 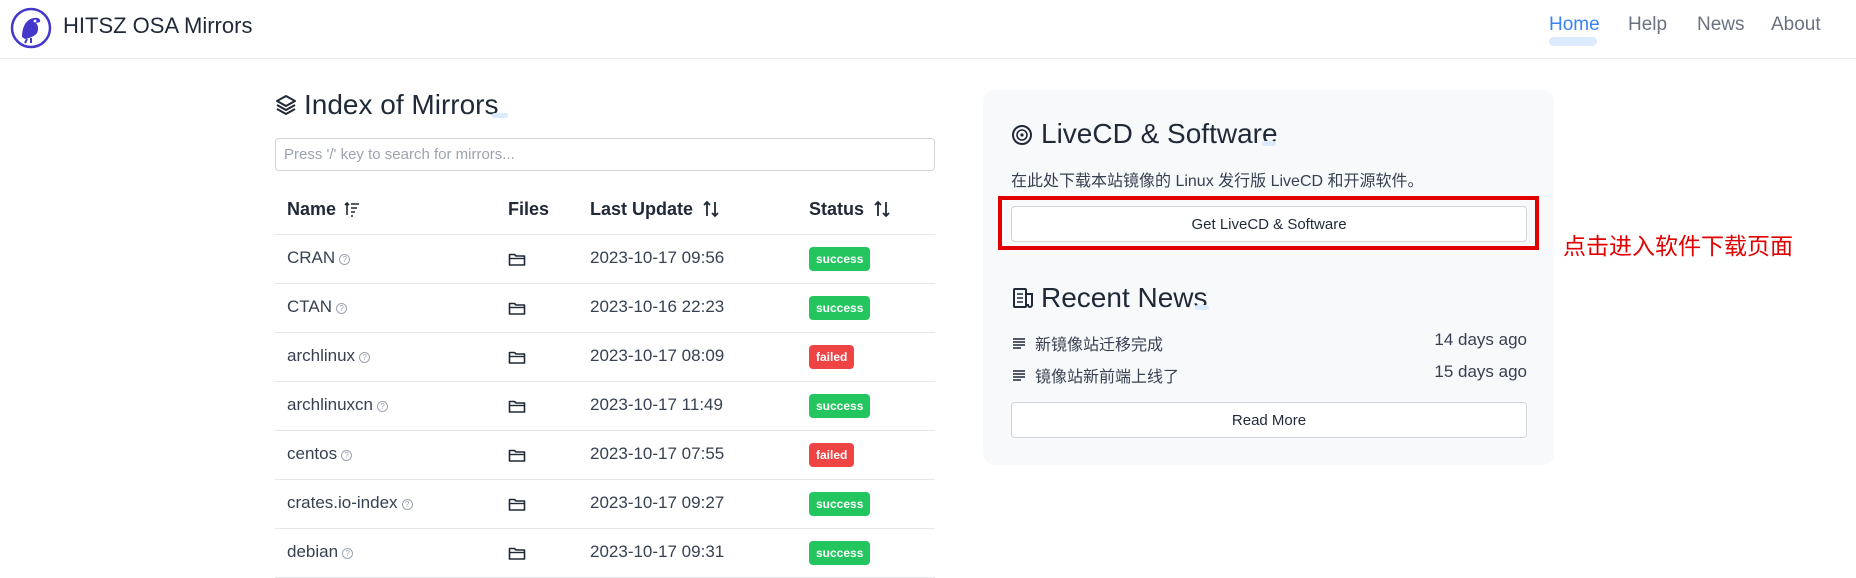 What do you see at coordinates (286, 105) in the screenshot?
I see `layers-icon` at bounding box center [286, 105].